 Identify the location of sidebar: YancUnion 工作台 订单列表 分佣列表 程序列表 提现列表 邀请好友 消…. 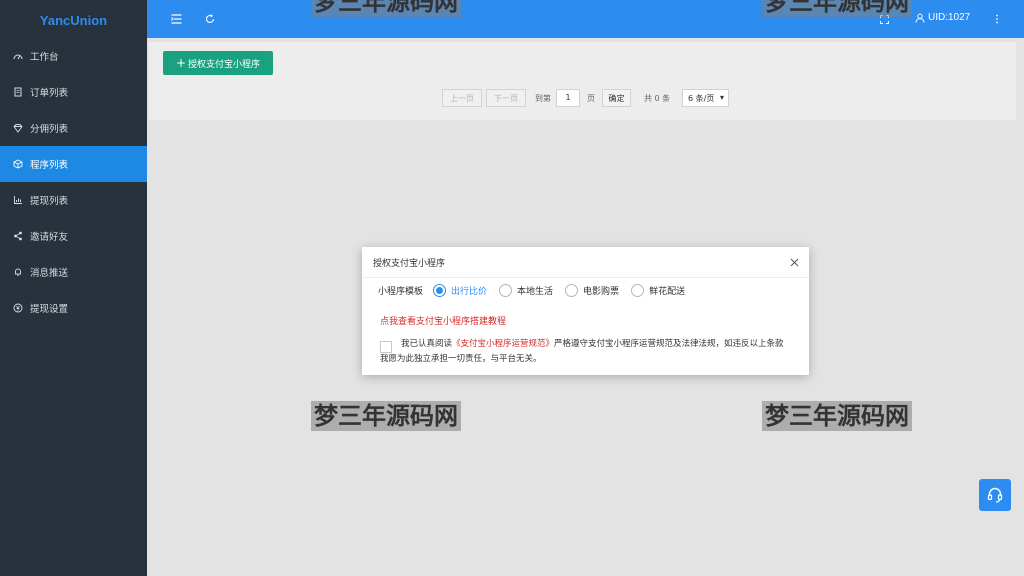
(73, 288).